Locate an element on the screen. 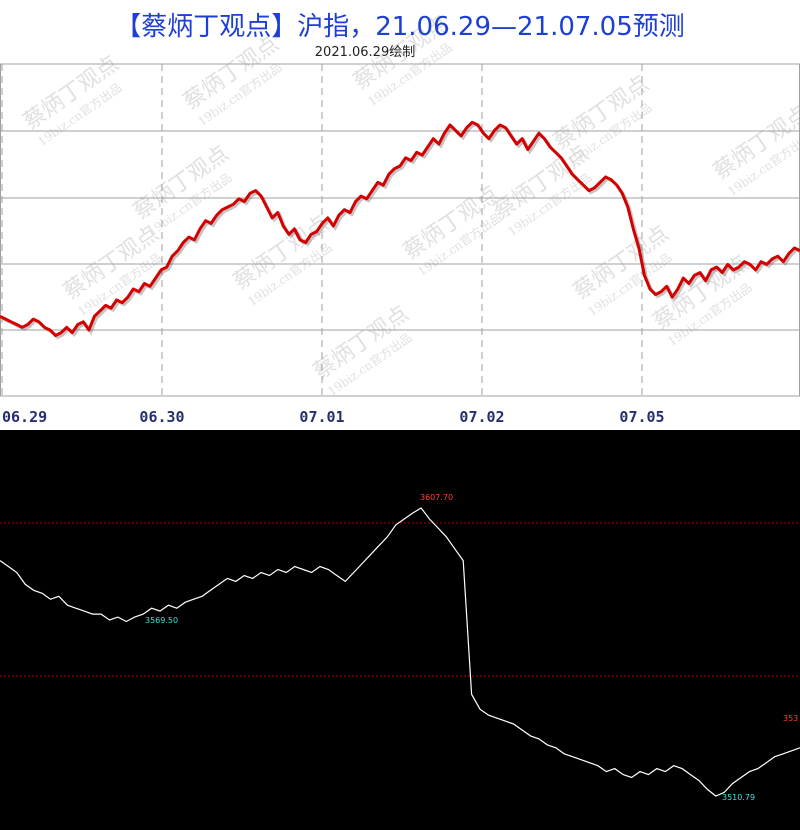 The height and width of the screenshot is (830, 800). x-tick-label: 06.29 is located at coordinates (24, 417).